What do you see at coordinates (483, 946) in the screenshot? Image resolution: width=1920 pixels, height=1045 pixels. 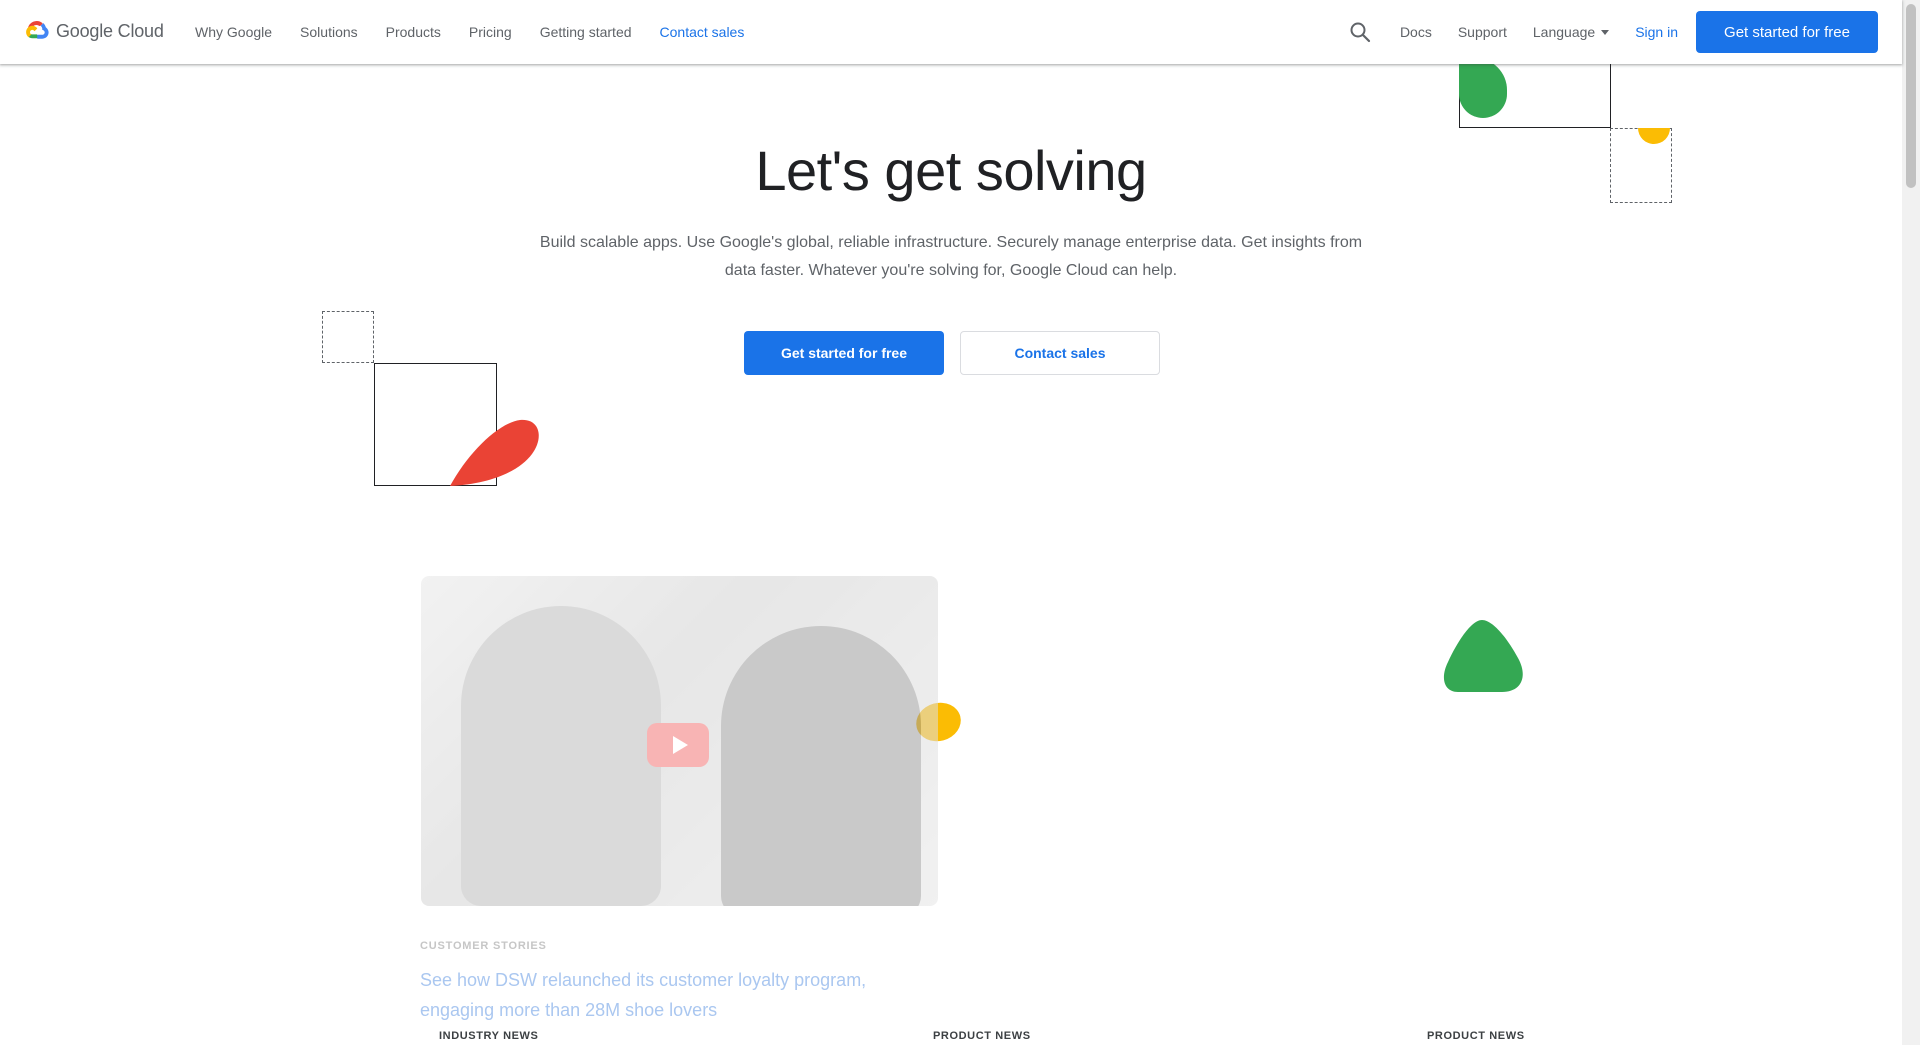 I see `story-eyebrow: CUSTOMER STORIES` at bounding box center [483, 946].